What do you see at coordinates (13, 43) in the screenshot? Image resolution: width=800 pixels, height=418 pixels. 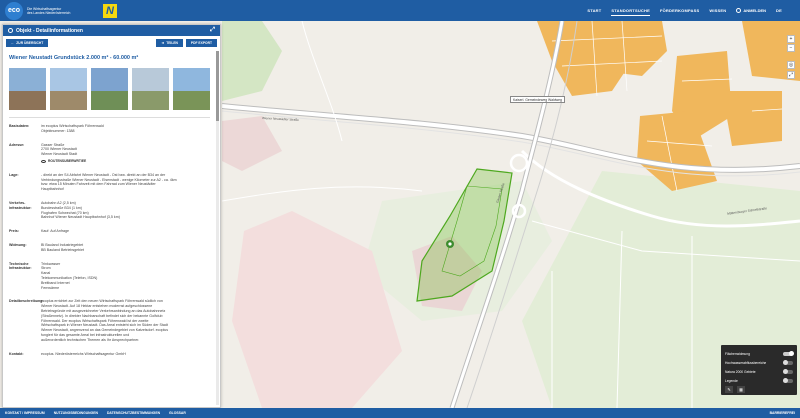 I see `arrow-left-icon: ←` at bounding box center [13, 43].